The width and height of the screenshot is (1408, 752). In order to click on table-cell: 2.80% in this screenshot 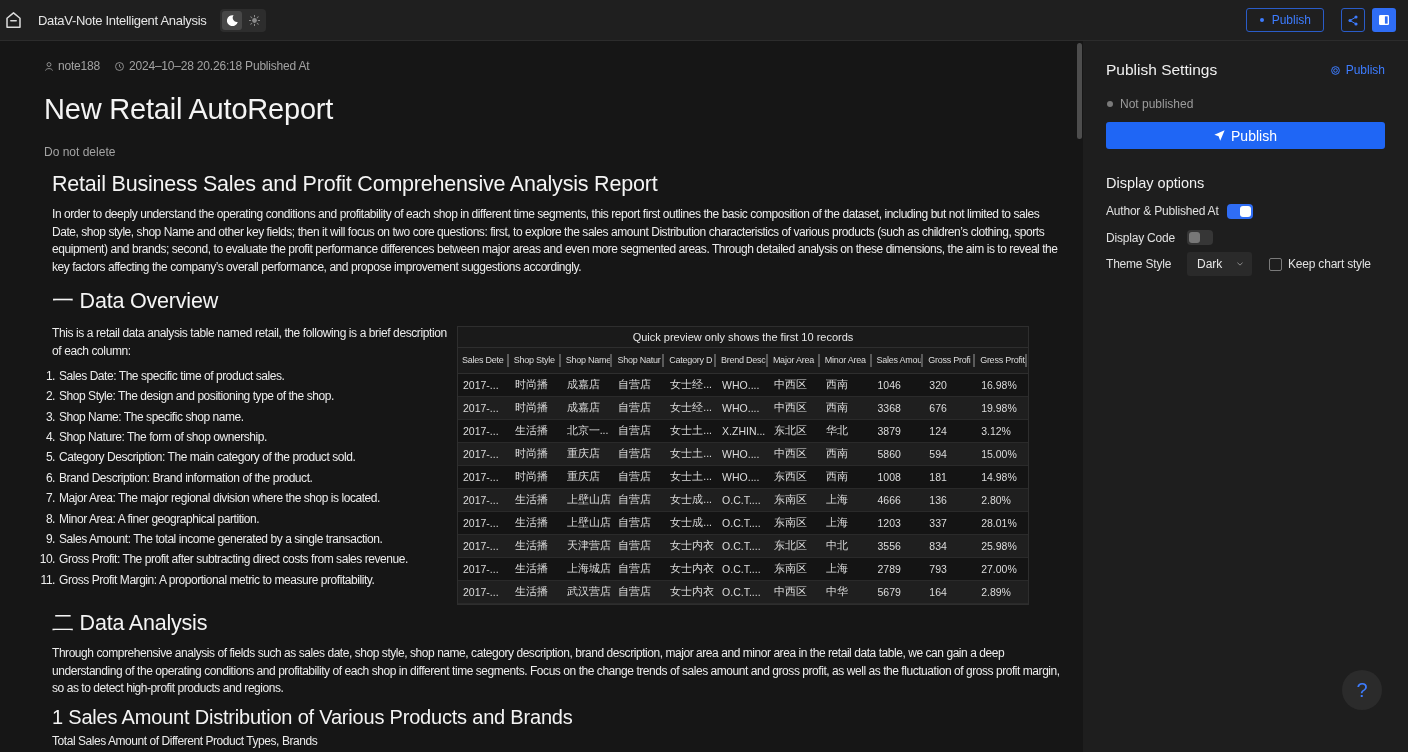, I will do `click(1002, 500)`.